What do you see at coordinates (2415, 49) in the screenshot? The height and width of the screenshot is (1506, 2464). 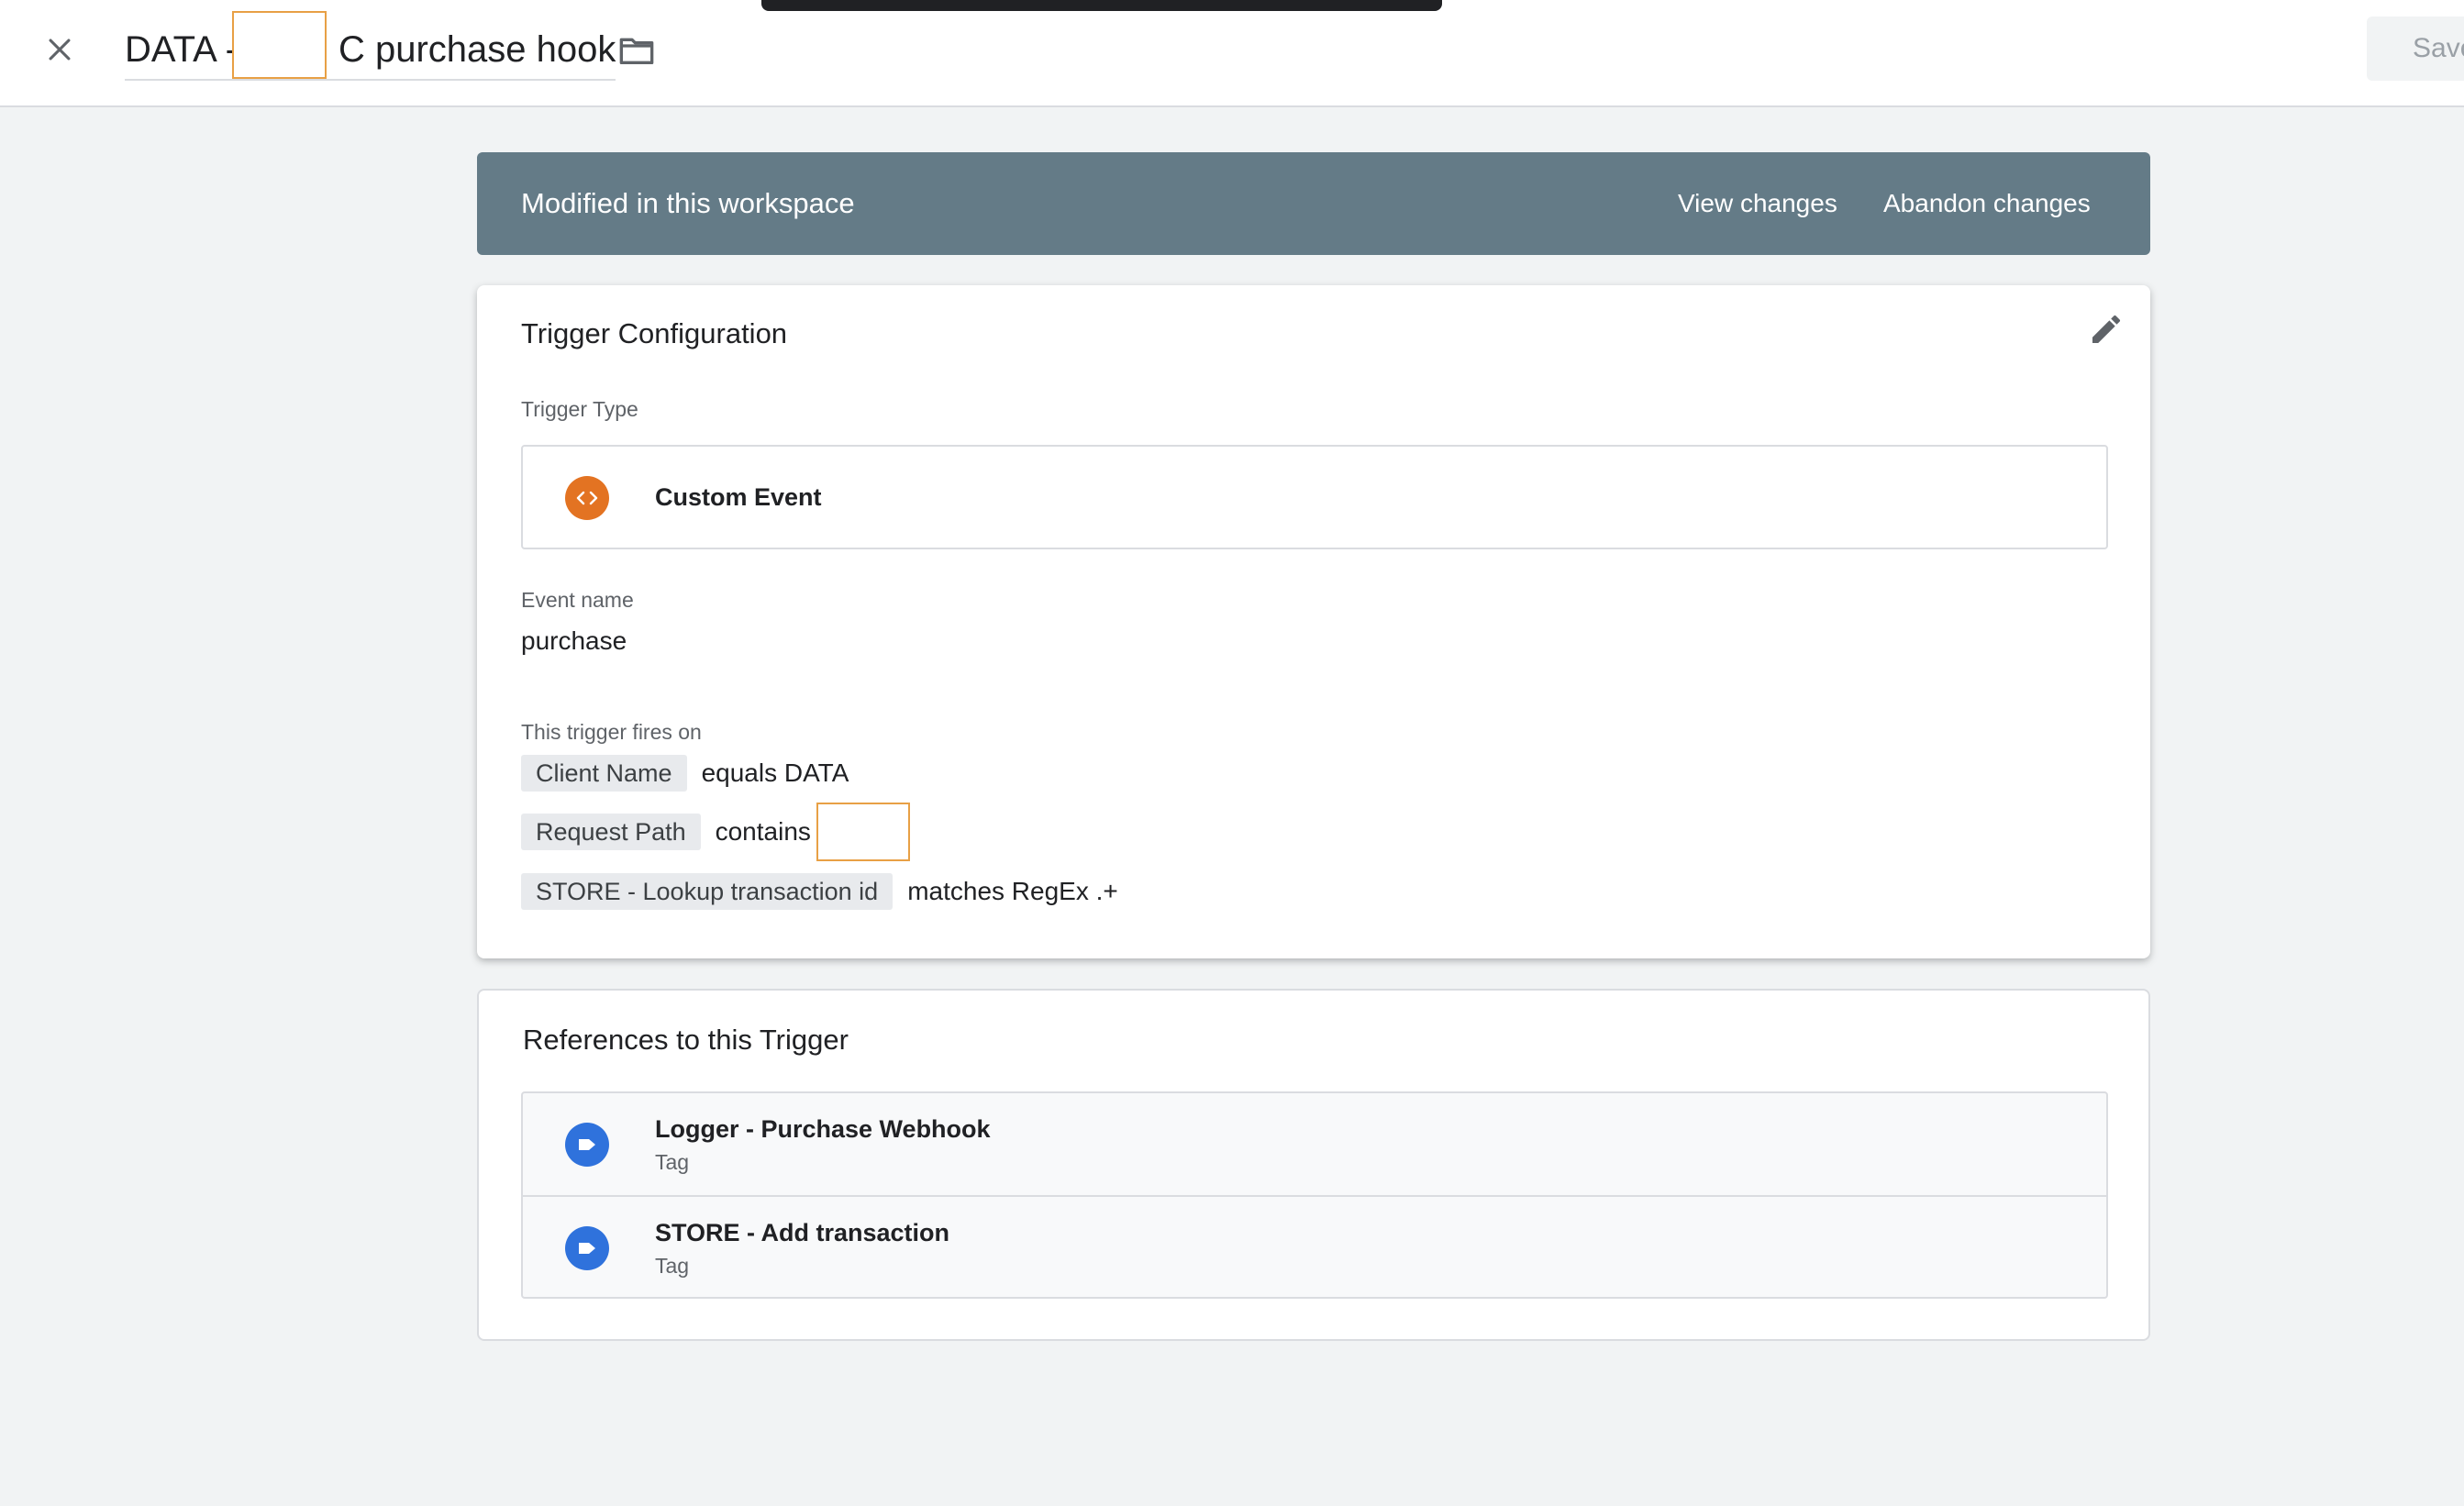 I see `save-button: Save` at bounding box center [2415, 49].